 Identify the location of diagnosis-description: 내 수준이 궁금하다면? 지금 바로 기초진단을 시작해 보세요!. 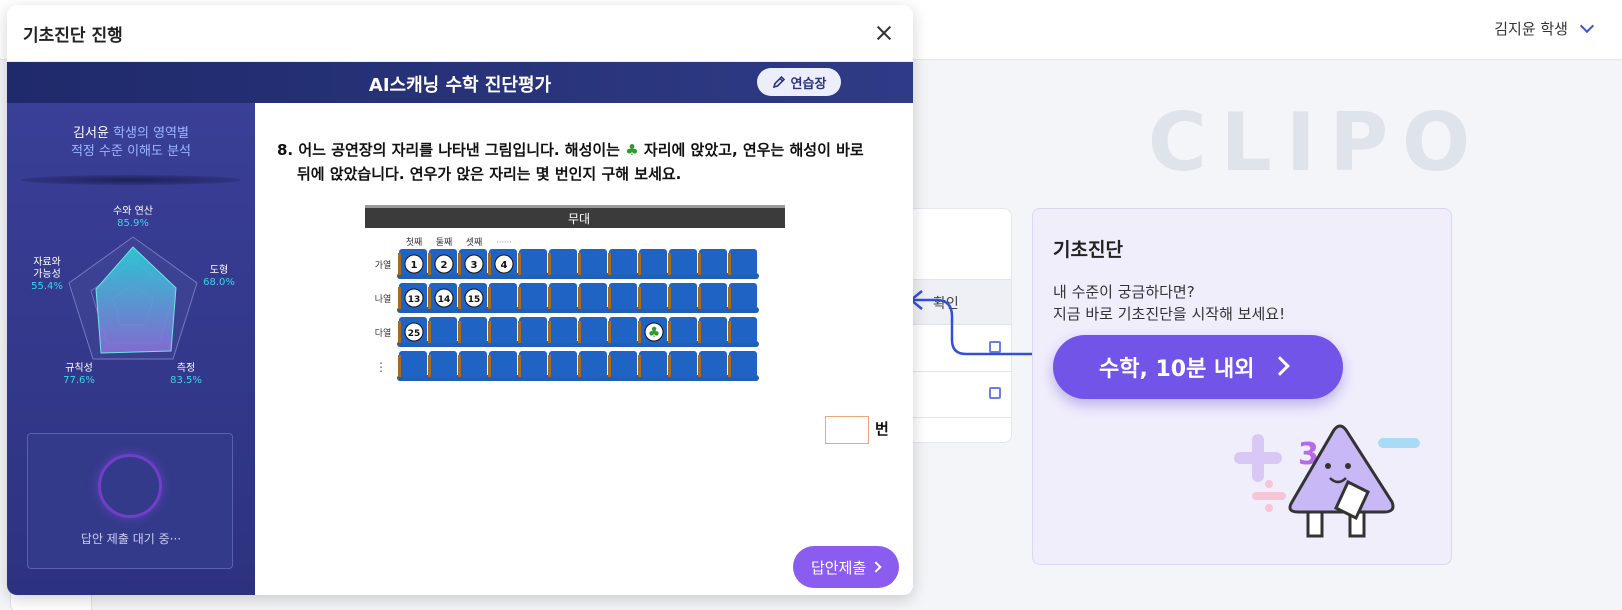
(1169, 303).